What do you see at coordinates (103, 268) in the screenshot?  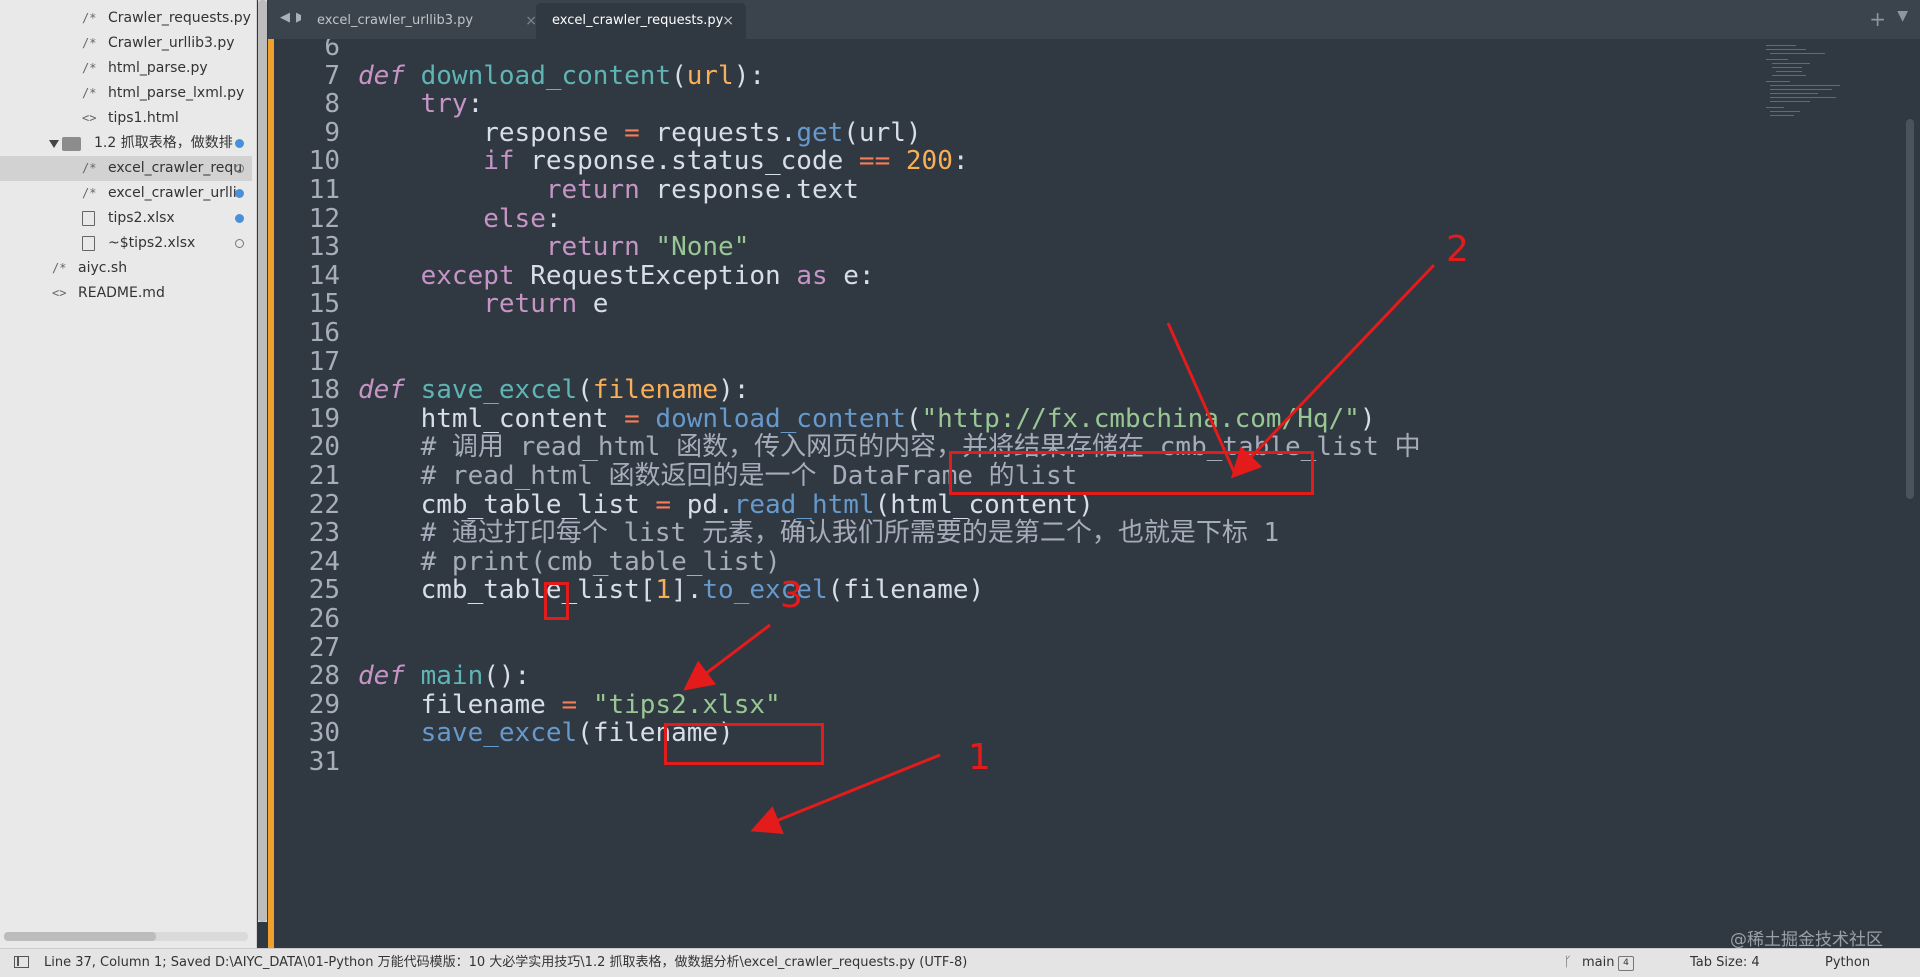 I see `sidebar-item-label: aiyc.sh` at bounding box center [103, 268].